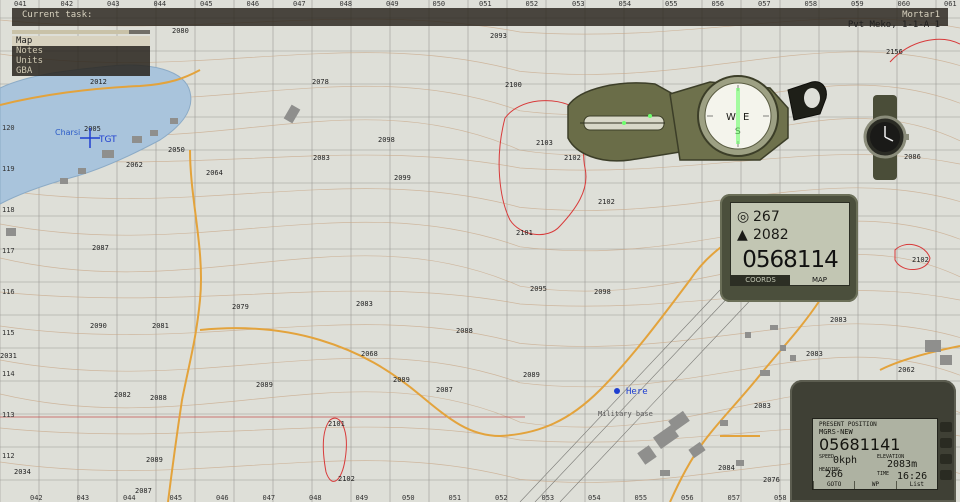 The height and width of the screenshot is (502, 960). What do you see at coordinates (180, 31) in the screenshot?
I see `elevation-label: 2080` at bounding box center [180, 31].